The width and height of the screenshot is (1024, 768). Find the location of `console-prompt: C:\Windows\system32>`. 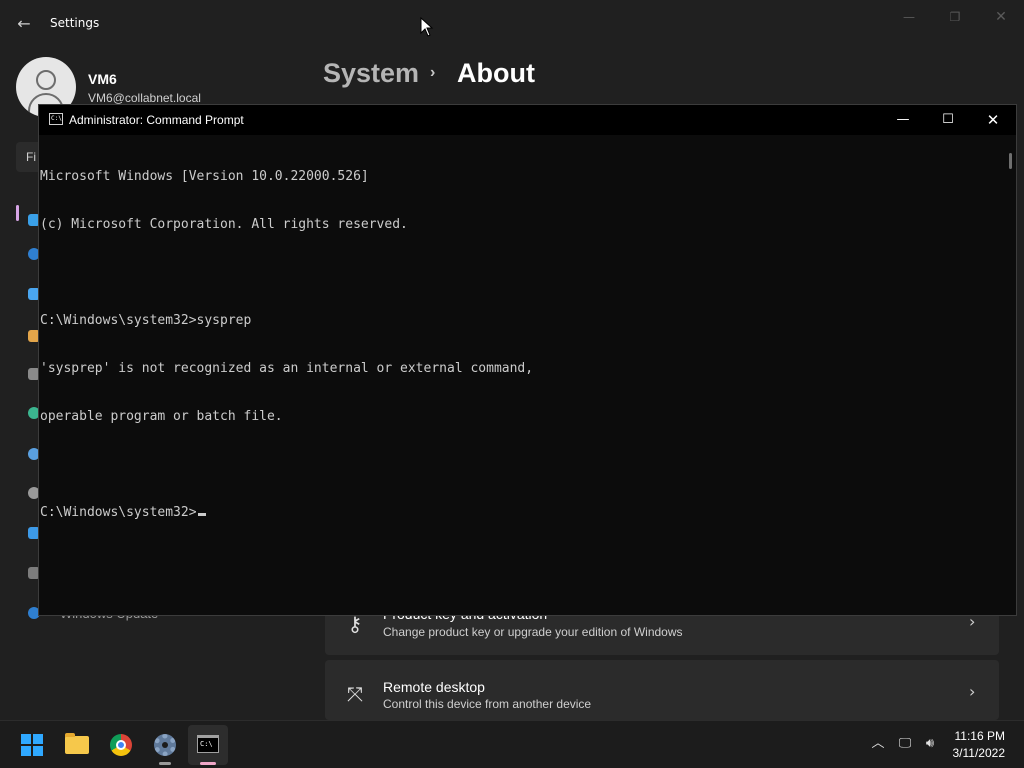

console-prompt: C:\Windows\system32> is located at coordinates (118, 512).